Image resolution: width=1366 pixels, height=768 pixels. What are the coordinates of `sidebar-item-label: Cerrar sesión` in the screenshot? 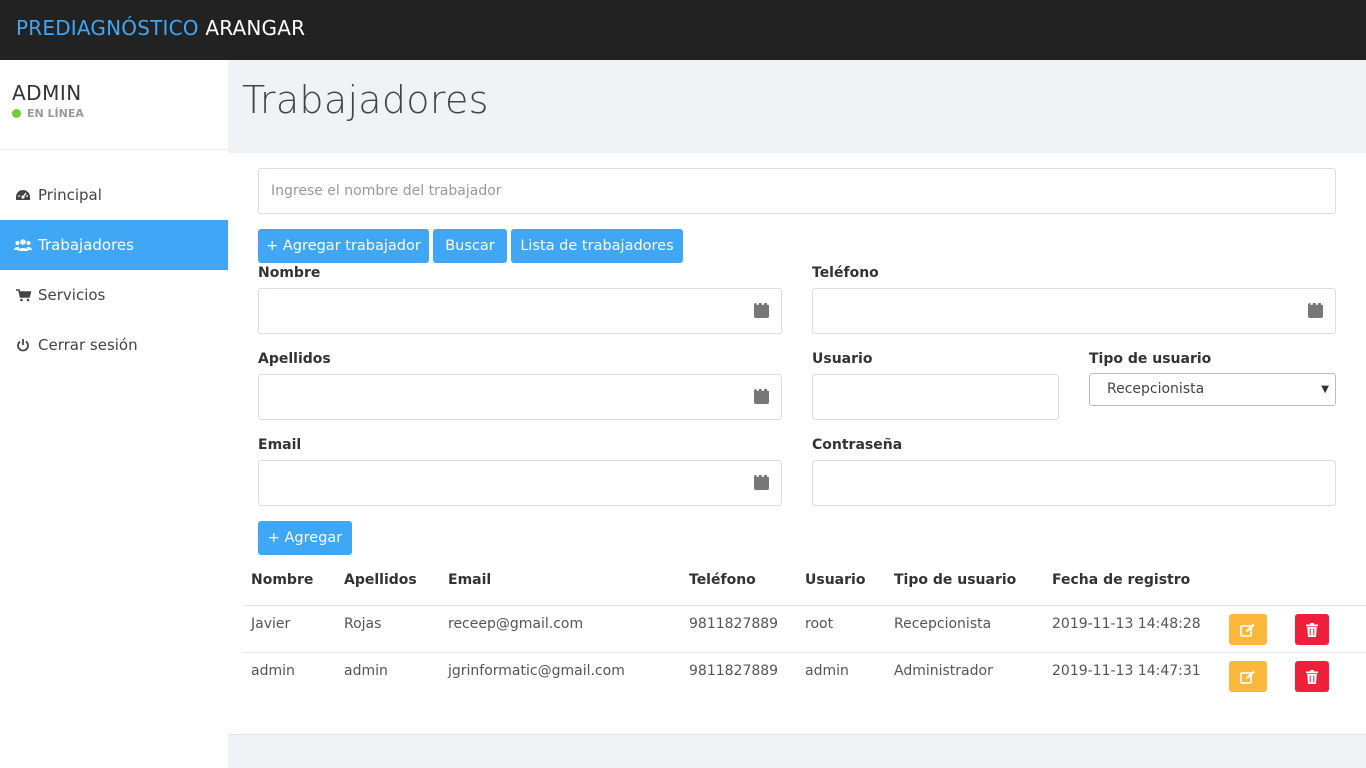 It's located at (88, 345).